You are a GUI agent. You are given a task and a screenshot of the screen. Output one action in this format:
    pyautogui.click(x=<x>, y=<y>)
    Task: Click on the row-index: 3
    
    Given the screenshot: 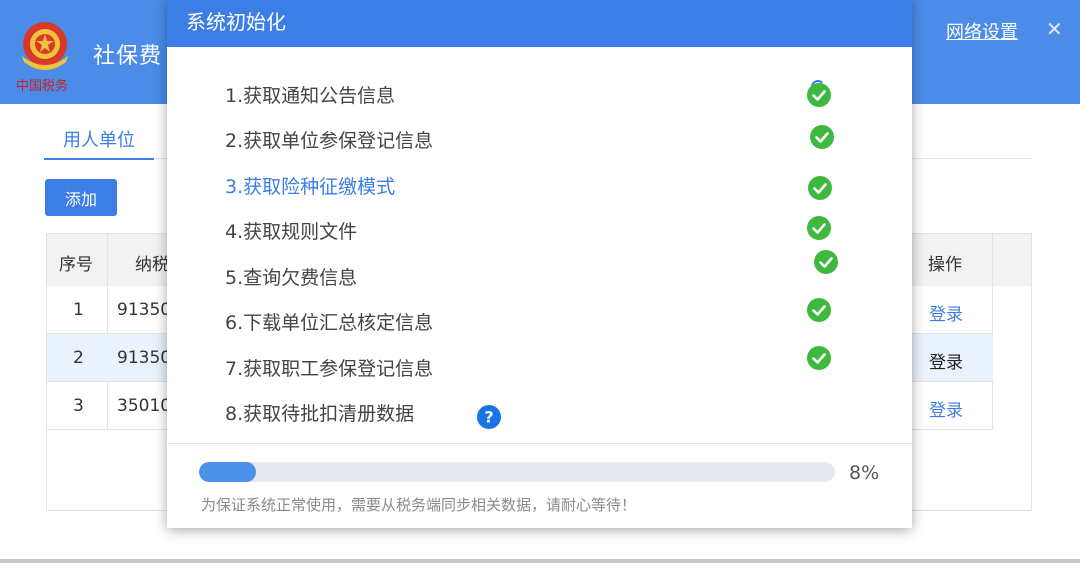 What is the action you would take?
    pyautogui.click(x=78, y=406)
    